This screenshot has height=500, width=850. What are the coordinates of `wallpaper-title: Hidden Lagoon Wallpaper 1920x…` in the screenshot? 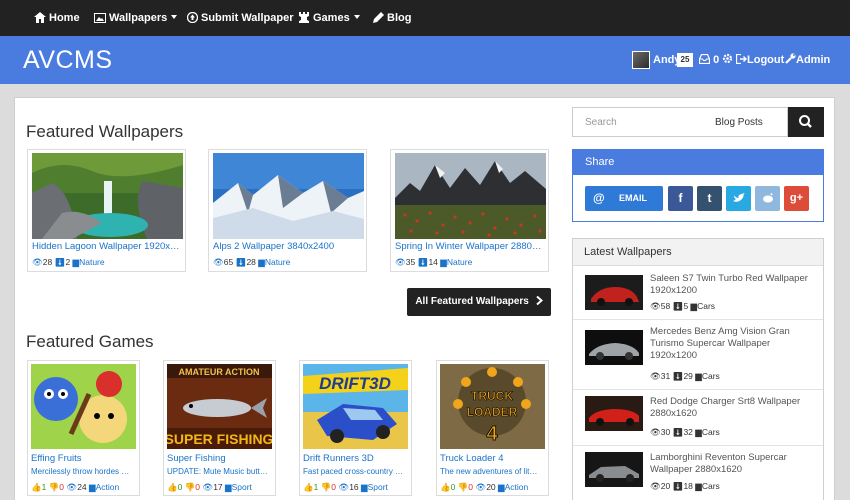 It's located at (107, 246).